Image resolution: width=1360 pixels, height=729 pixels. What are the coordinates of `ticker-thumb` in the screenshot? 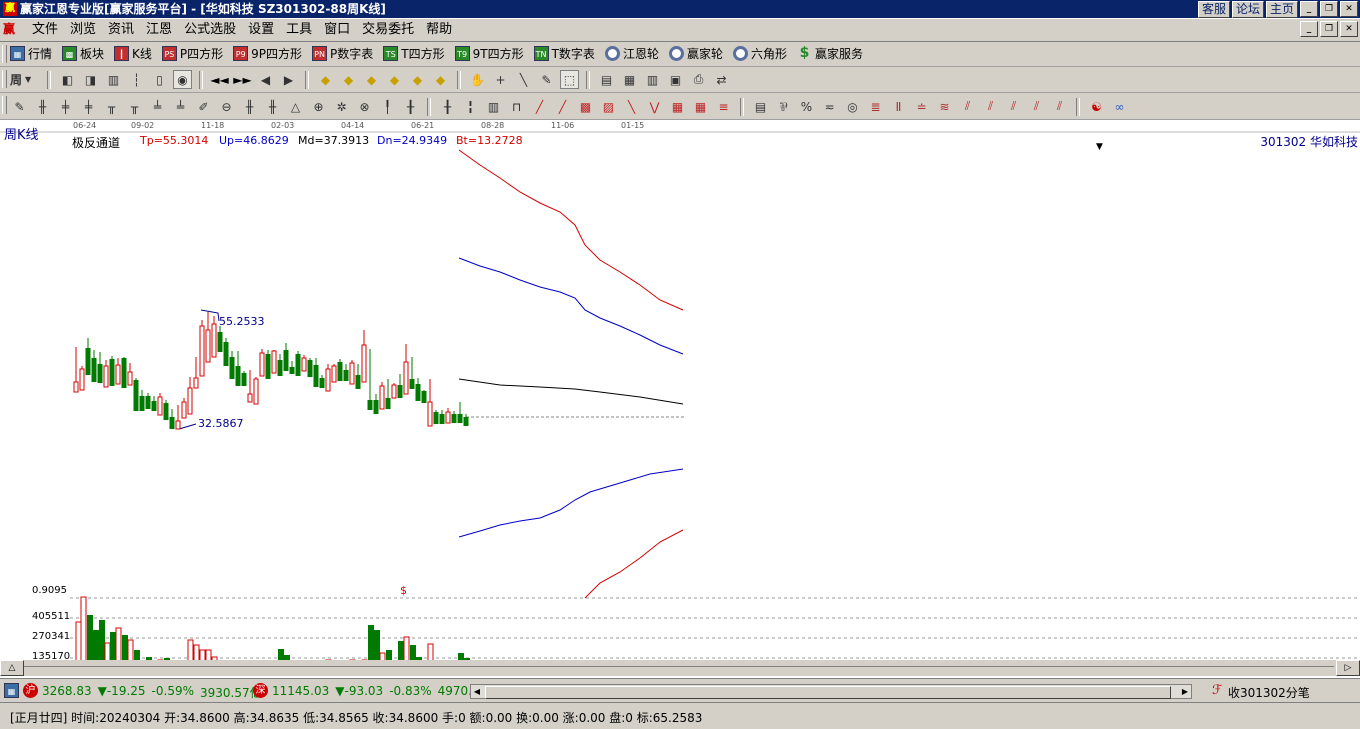 It's located at (828, 692).